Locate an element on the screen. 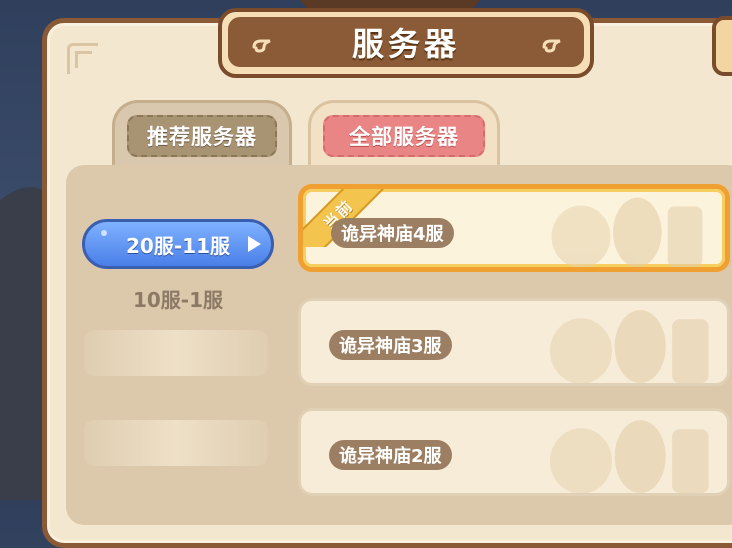 The width and height of the screenshot is (732, 548). title-bar: 服务器 is located at coordinates (406, 42).